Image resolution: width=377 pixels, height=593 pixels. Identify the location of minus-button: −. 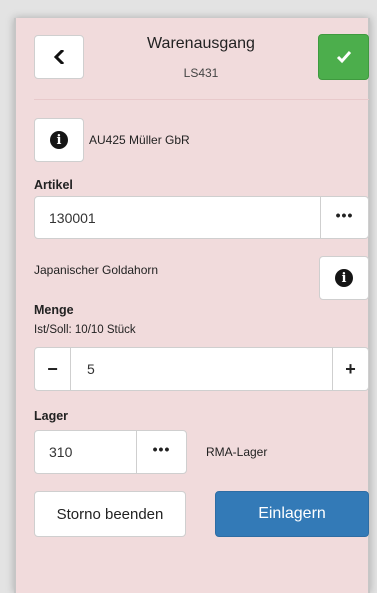
(53, 369).